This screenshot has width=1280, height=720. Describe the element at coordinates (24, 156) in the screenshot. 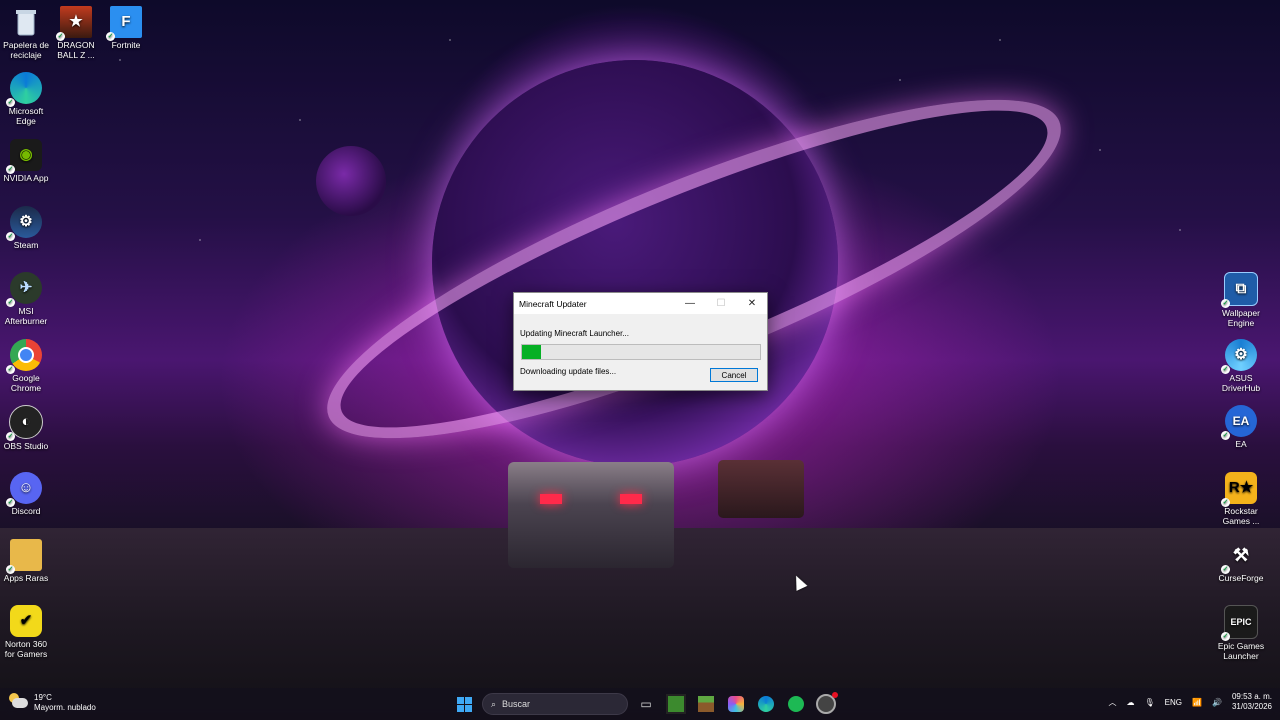

I see `nvidia-icon: ◉ ✓` at that location.